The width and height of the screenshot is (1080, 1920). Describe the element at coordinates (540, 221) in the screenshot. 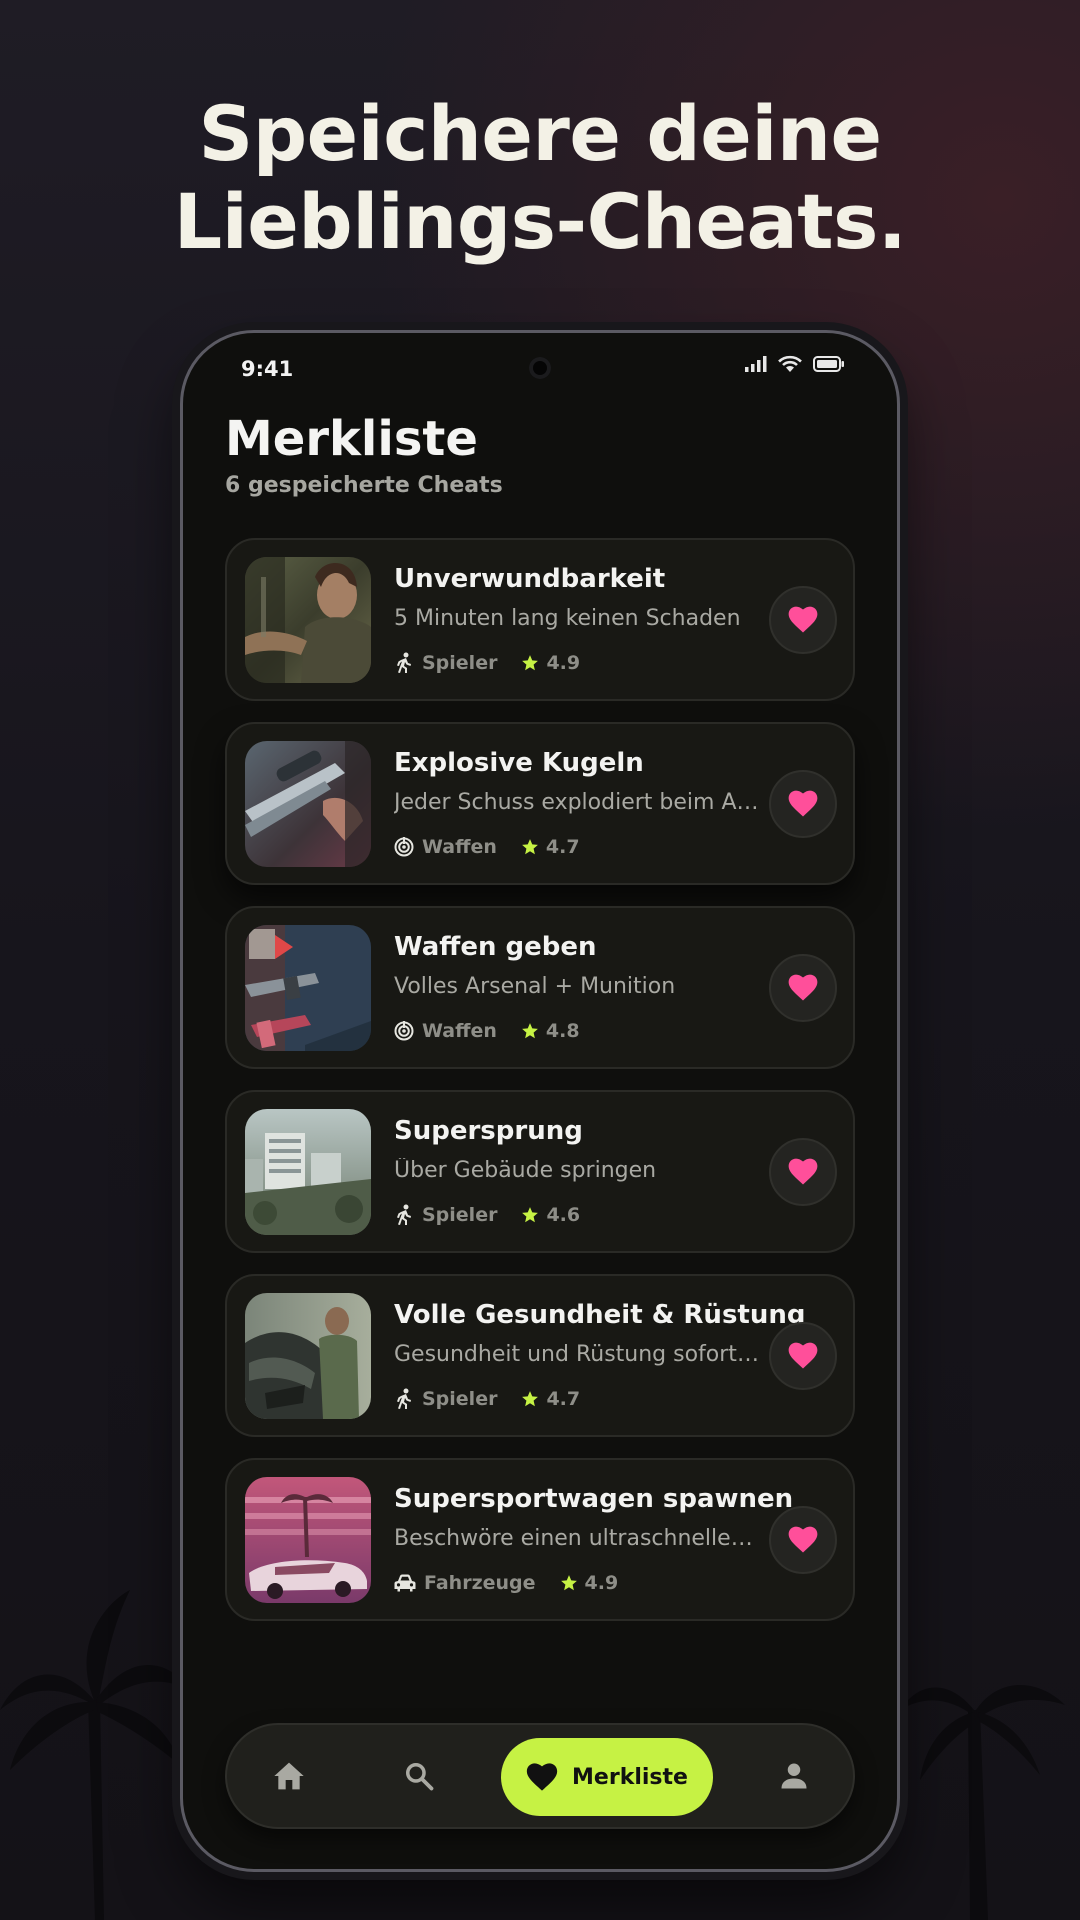

I see `headline-line-2: Lieblings-Cheats.` at that location.